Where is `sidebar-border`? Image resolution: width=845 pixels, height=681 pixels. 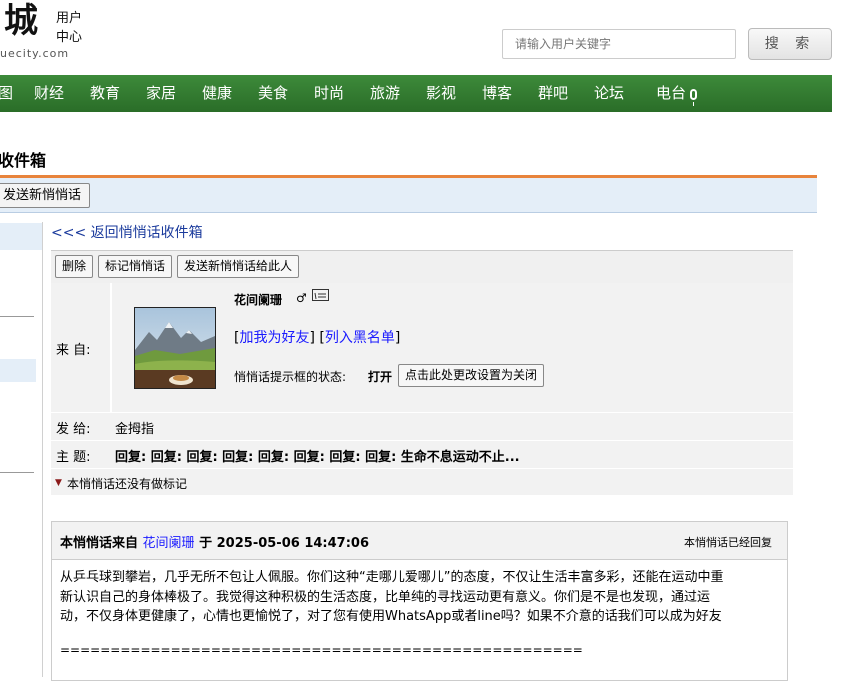 sidebar-border is located at coordinates (42, 449).